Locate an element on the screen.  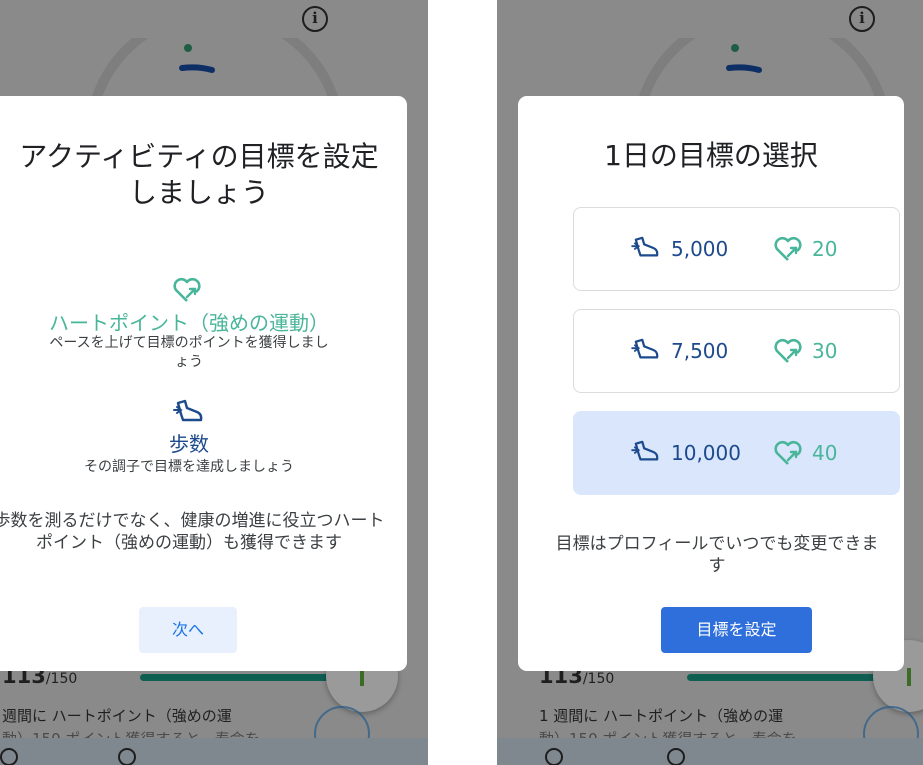
heart-points-title: ハートポイント（強めの運動） is located at coordinates (189, 323).